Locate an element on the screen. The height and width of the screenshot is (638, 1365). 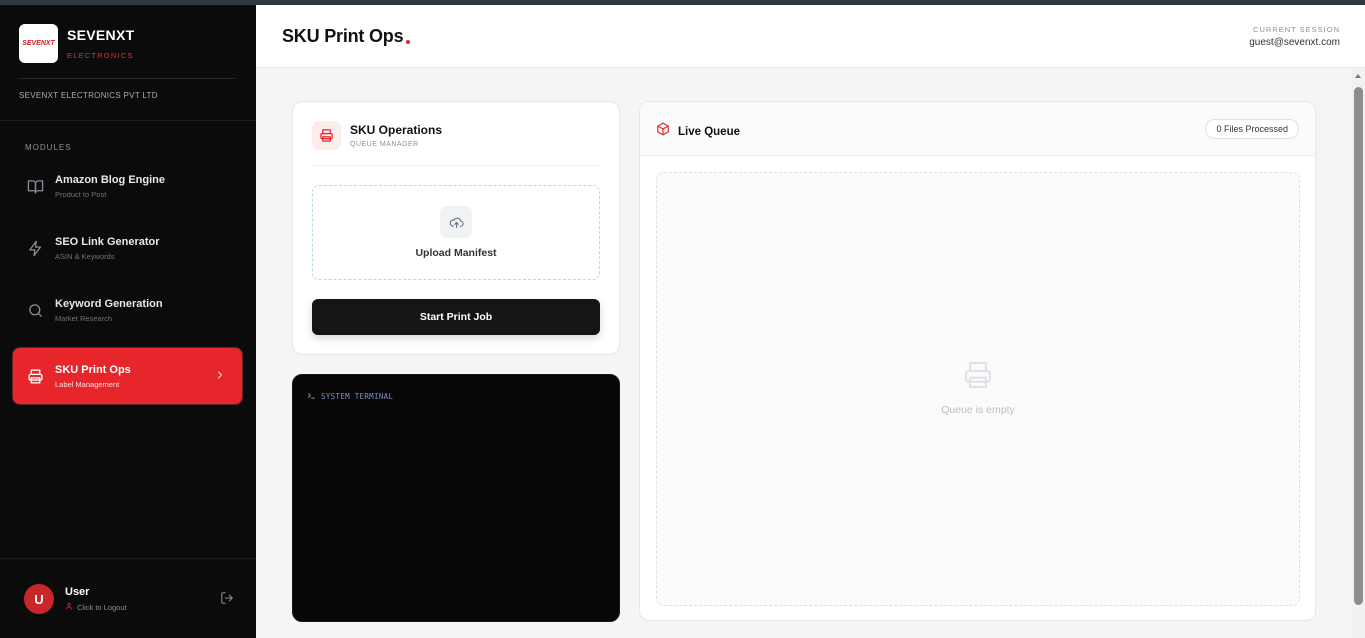
sidebar-item-sublabel: Market Research is located at coordinates (84, 318).